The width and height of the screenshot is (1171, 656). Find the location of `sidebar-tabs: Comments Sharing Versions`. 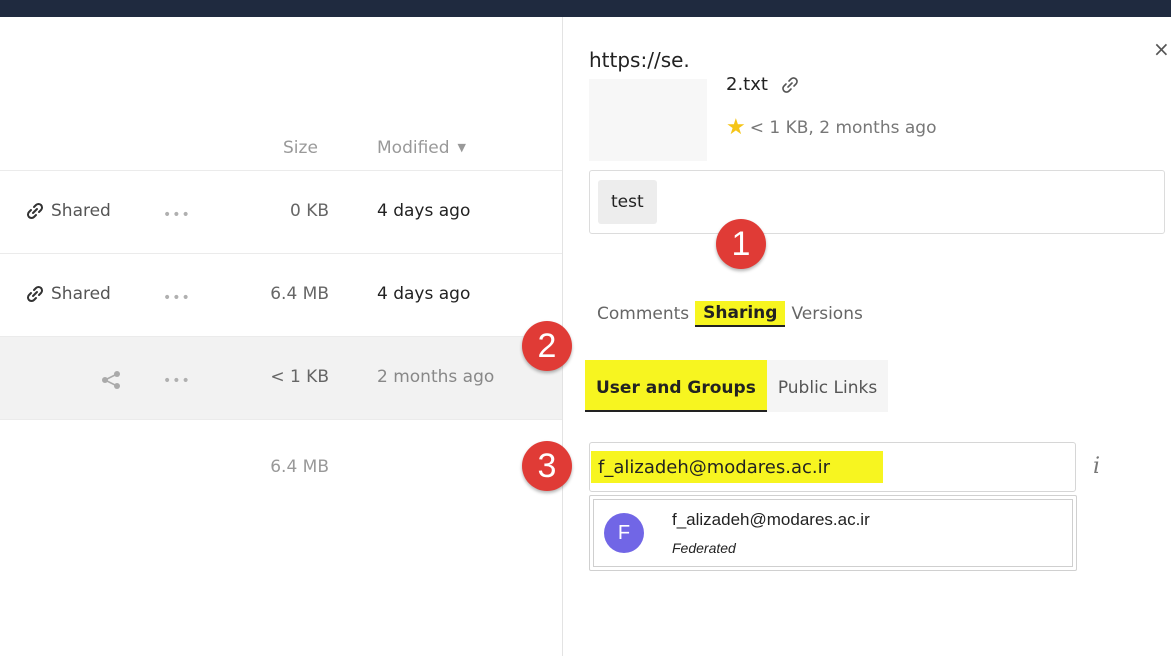

sidebar-tabs: Comments Sharing Versions is located at coordinates (730, 314).